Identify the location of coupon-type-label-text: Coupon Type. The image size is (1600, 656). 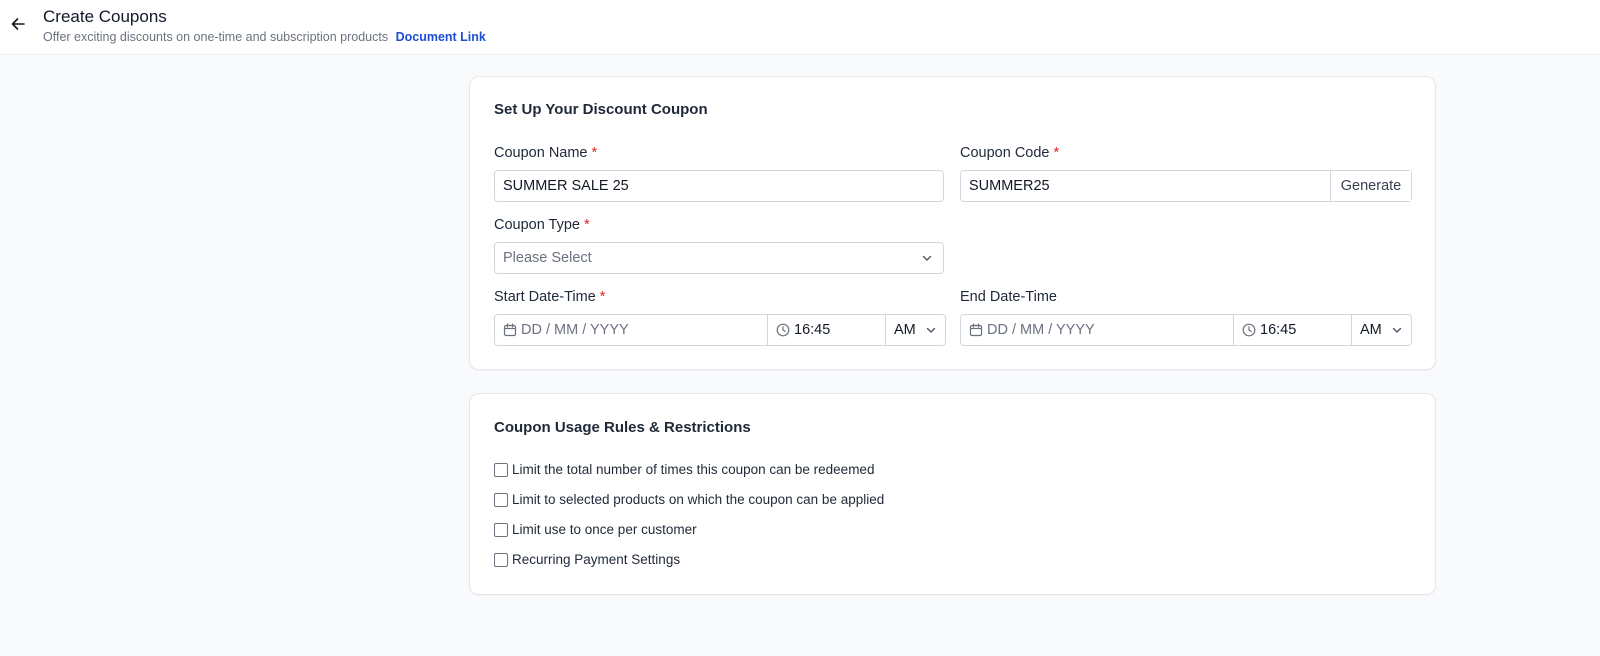
(537, 225).